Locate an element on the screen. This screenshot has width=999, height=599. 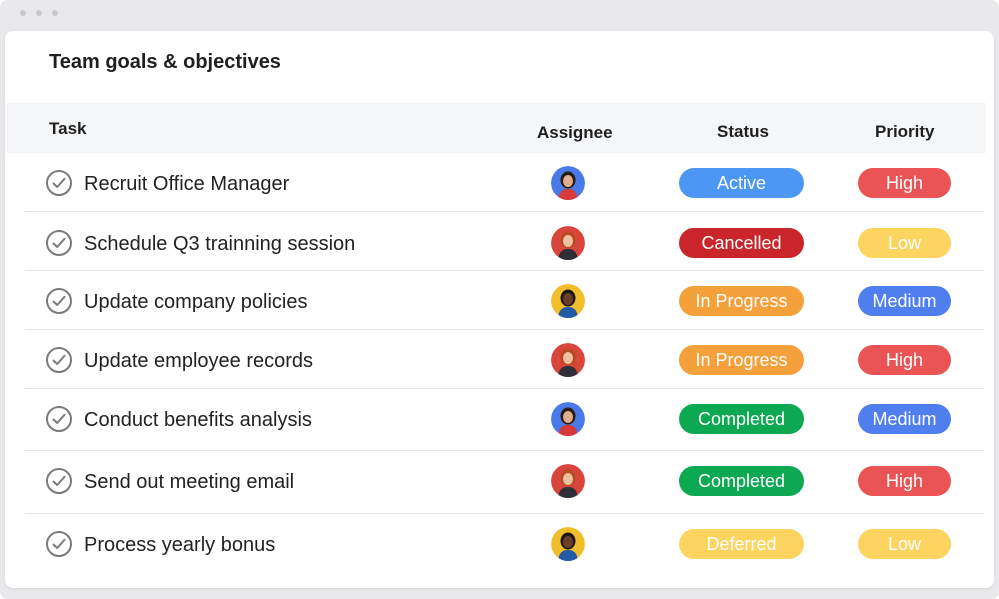
task-name: Update company policies is located at coordinates (195, 302).